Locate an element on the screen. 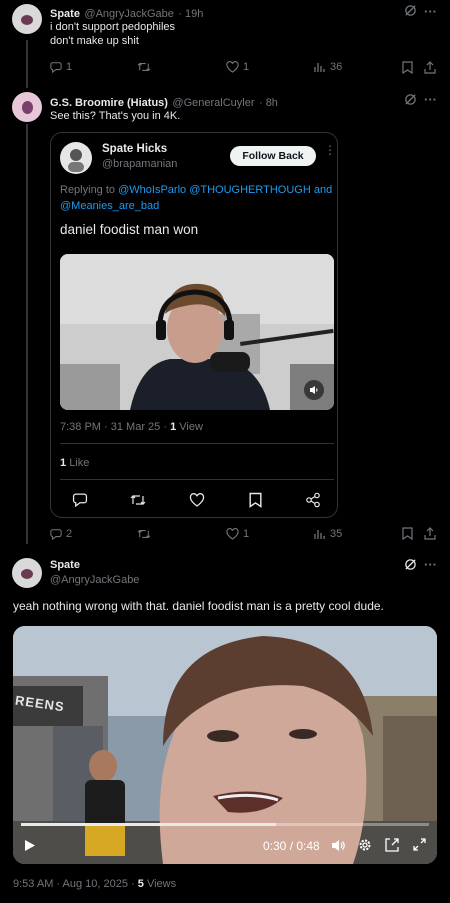 Image resolution: width=450 pixels, height=903 pixels. mention-link: @WhoIsParlo is located at coordinates (152, 190).